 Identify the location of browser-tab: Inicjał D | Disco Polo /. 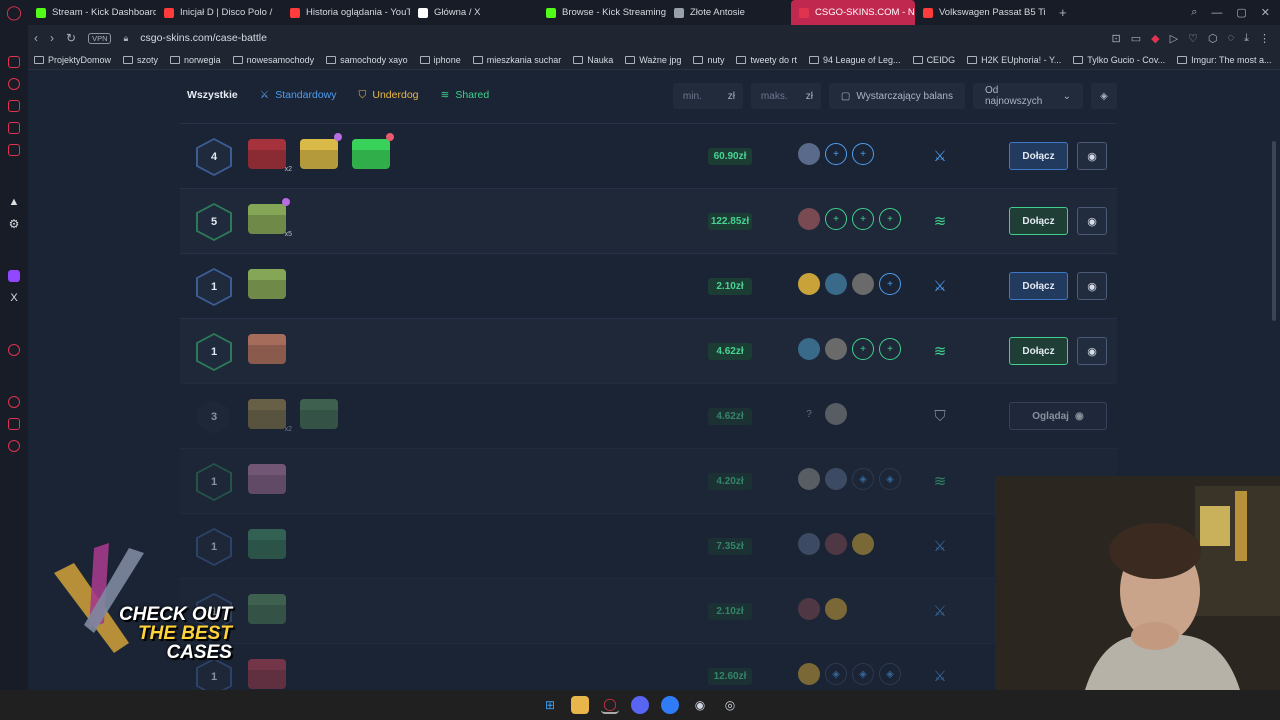
(219, 12).